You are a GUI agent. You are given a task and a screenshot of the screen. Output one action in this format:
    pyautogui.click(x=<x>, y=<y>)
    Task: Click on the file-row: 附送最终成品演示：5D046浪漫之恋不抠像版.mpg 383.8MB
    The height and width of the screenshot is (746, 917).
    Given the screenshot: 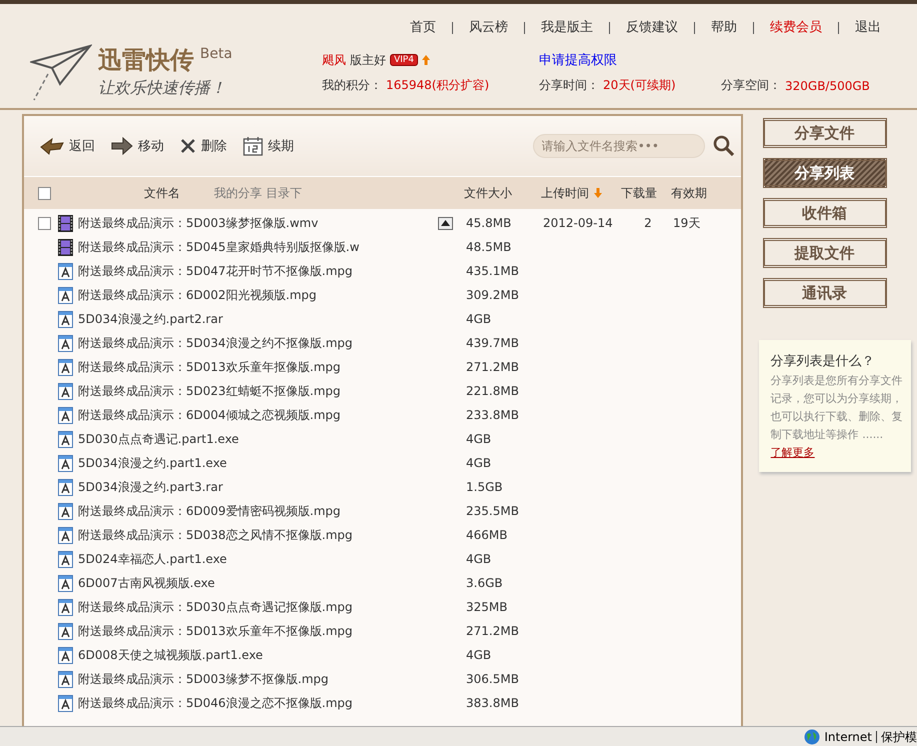 What is the action you would take?
    pyautogui.click(x=382, y=703)
    